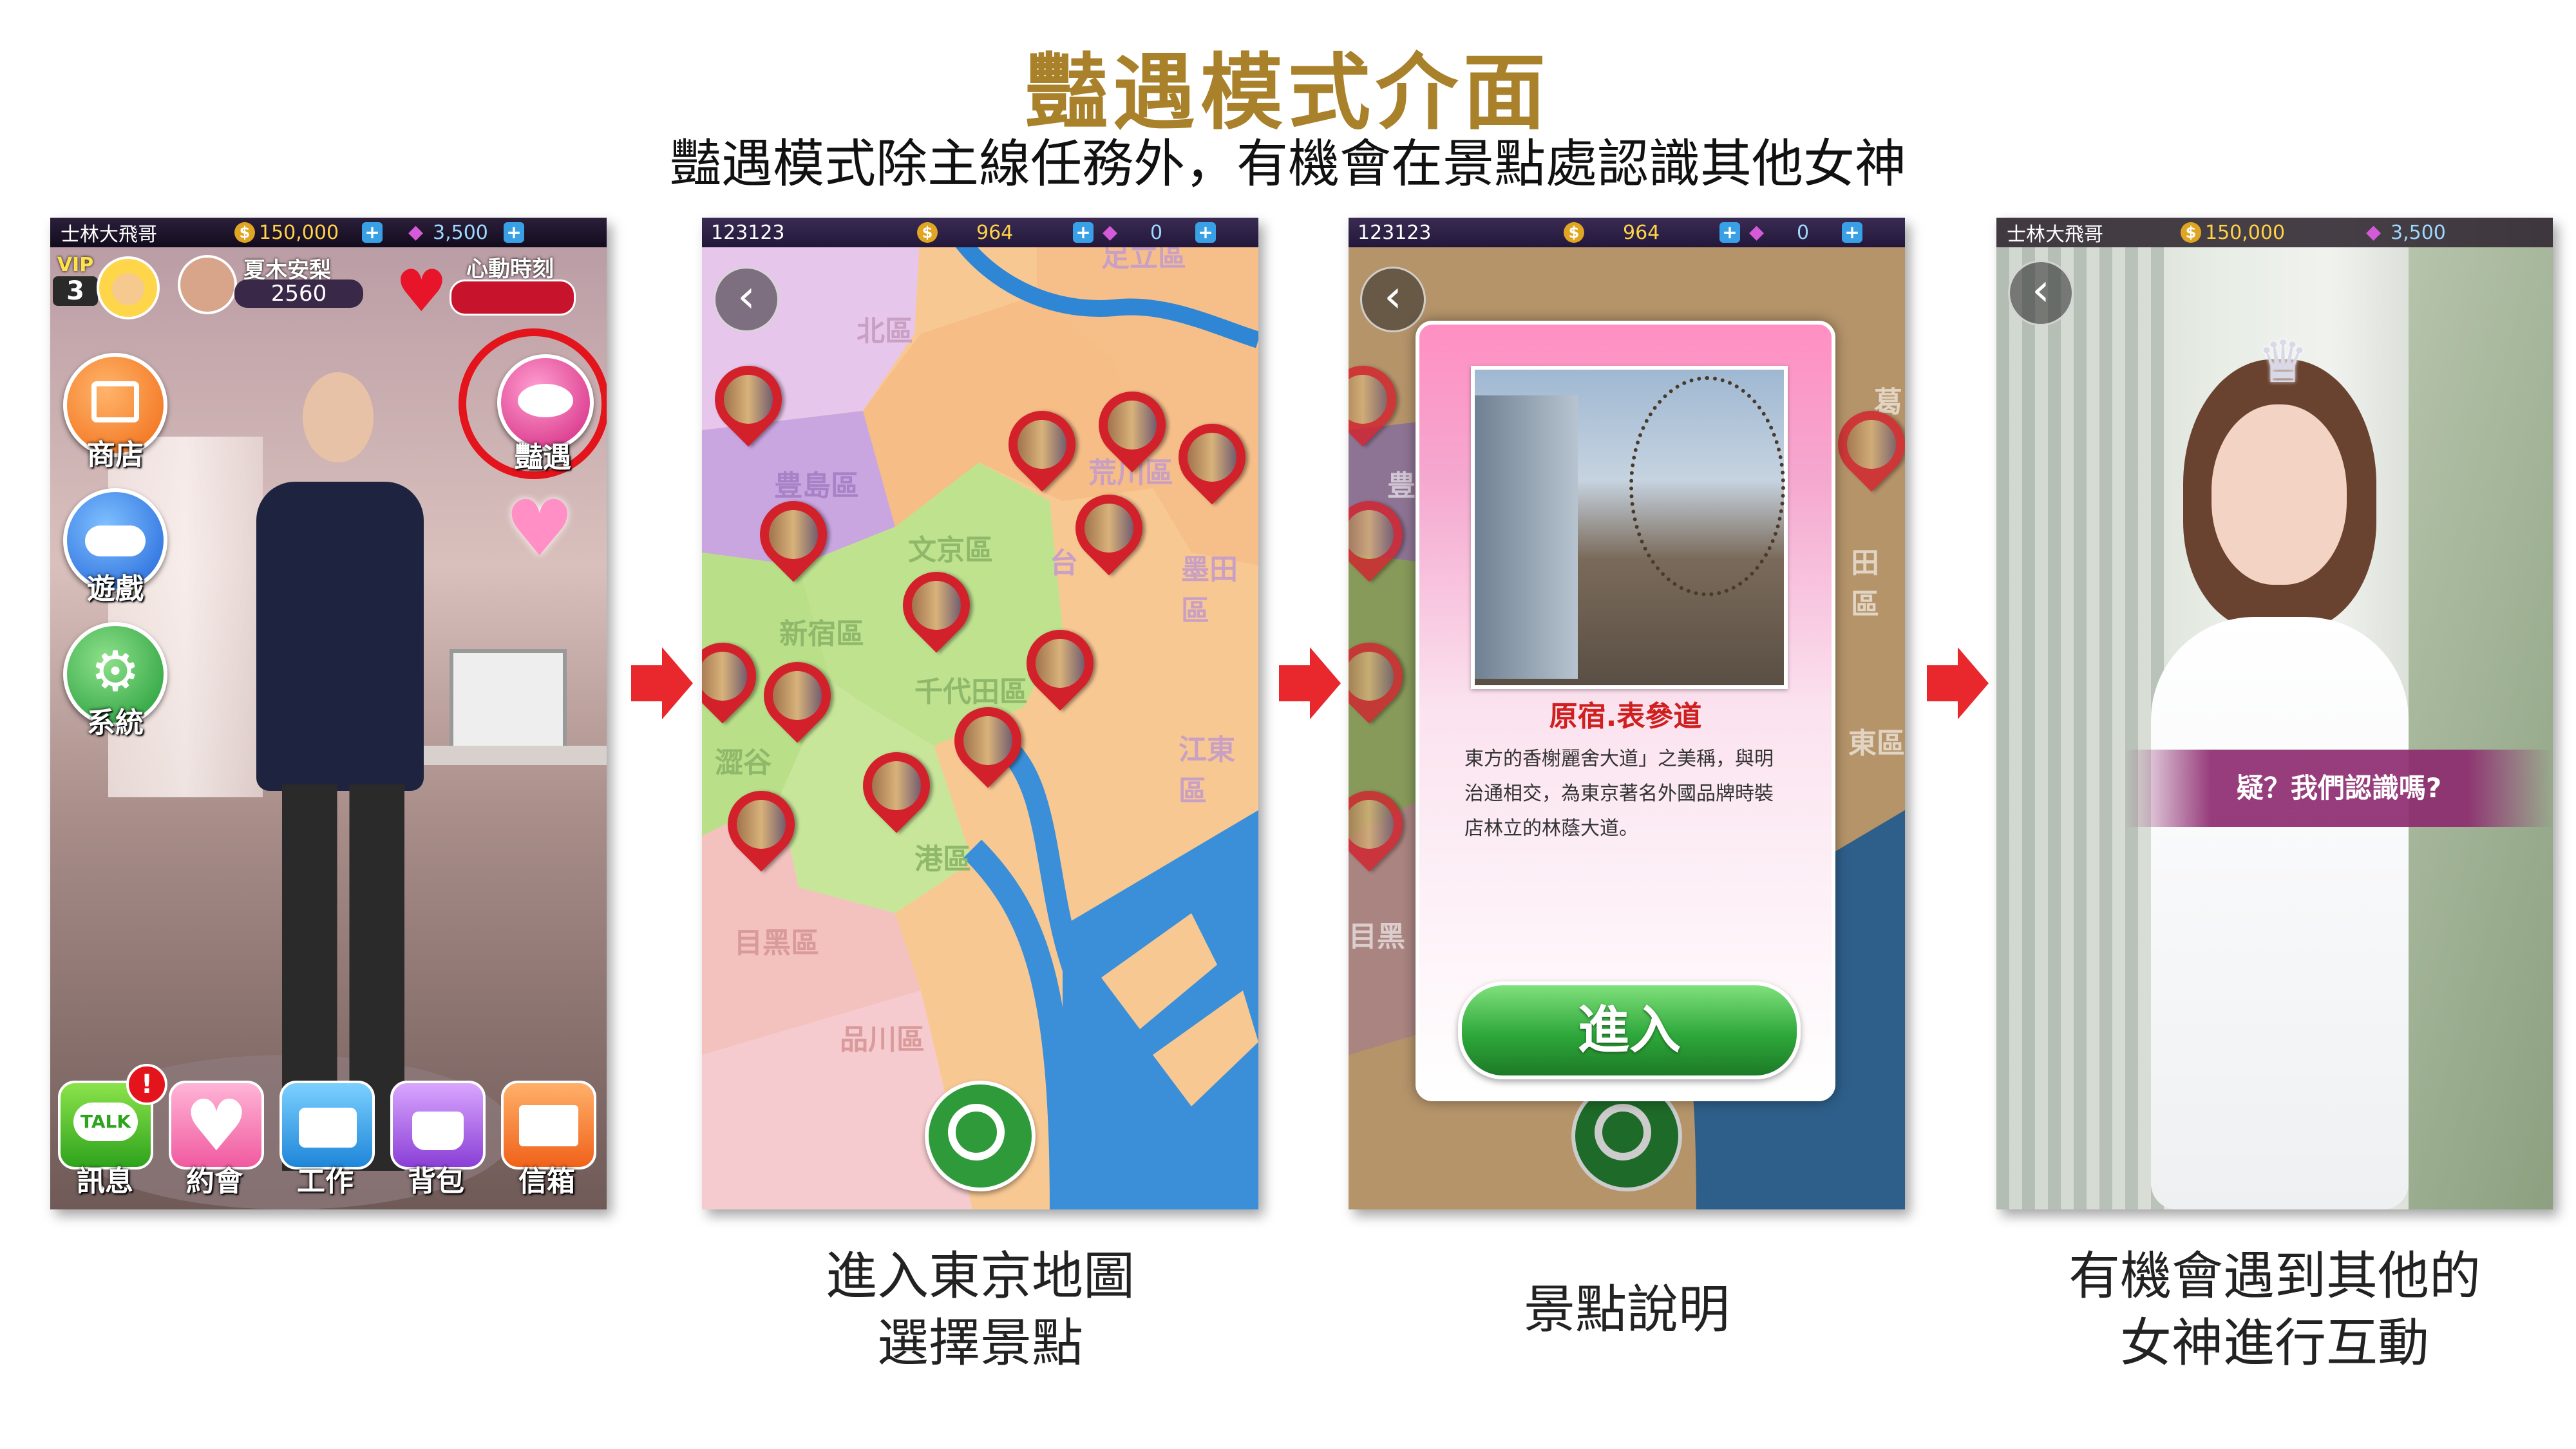  What do you see at coordinates (1642, 232) in the screenshot?
I see `gold-amount: 964` at bounding box center [1642, 232].